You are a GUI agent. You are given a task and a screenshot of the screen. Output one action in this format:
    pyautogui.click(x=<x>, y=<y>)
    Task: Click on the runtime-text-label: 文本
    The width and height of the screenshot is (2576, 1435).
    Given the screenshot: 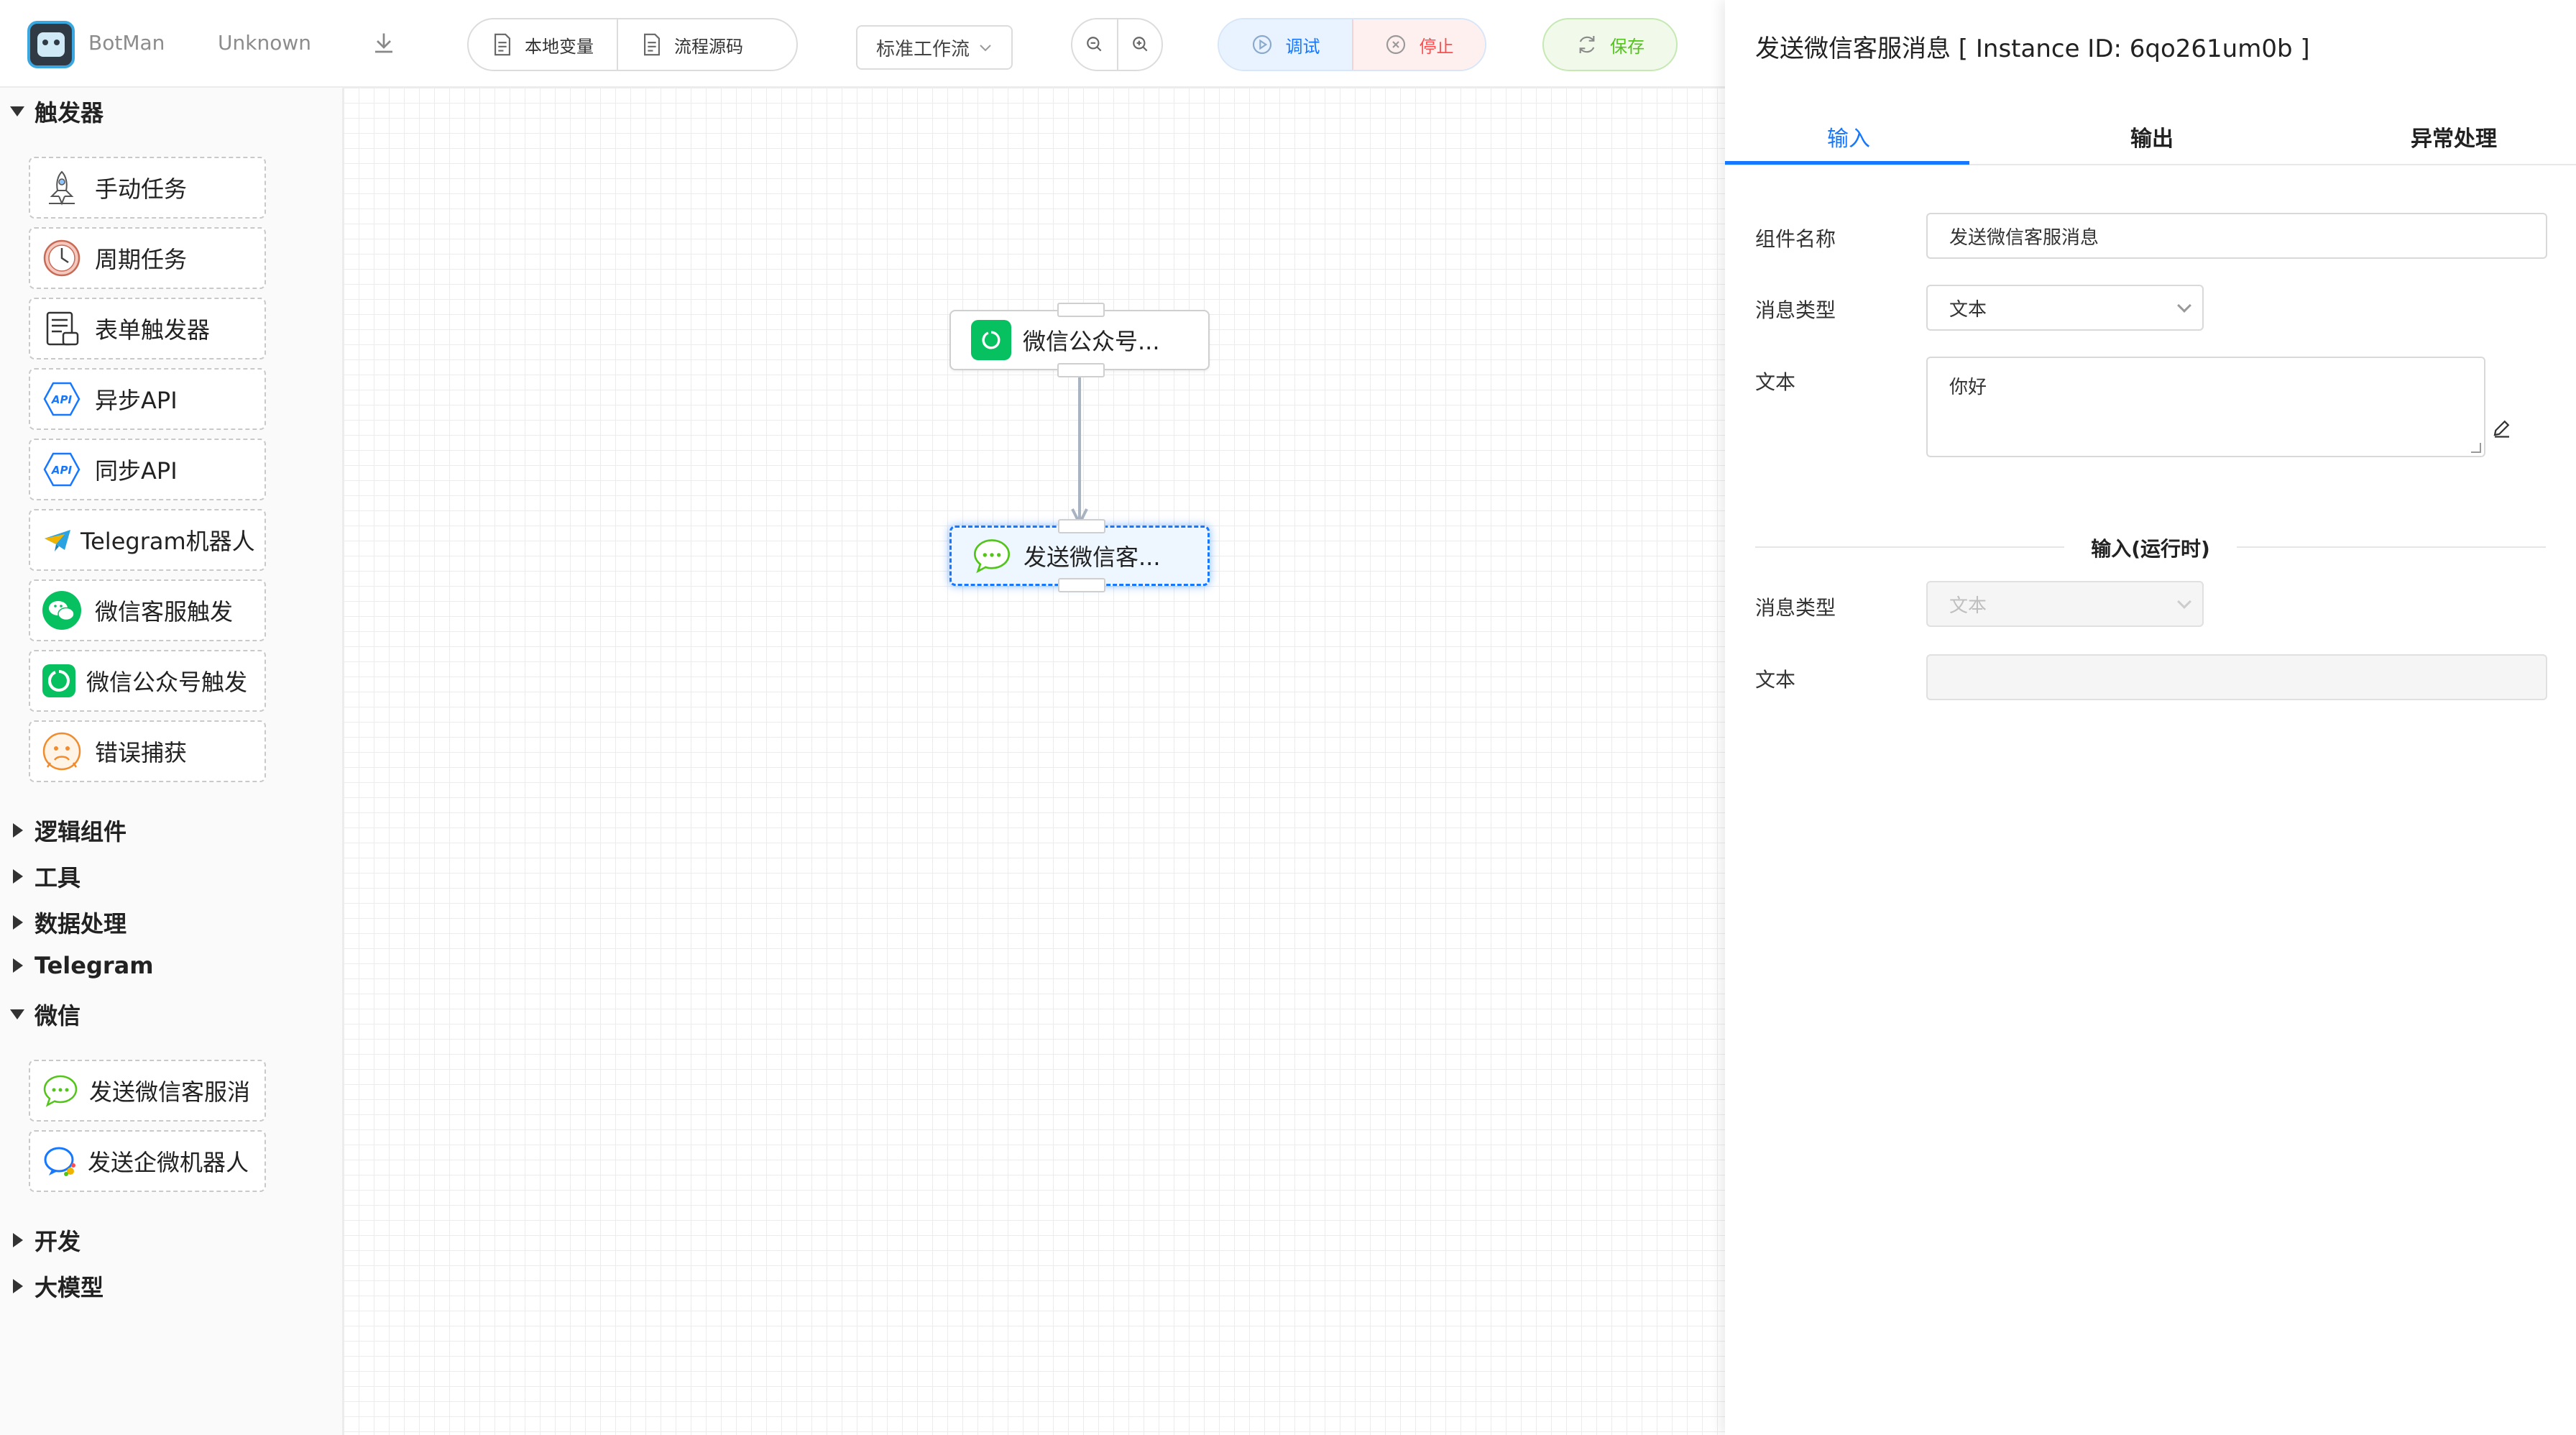 What is the action you would take?
    pyautogui.click(x=1775, y=680)
    